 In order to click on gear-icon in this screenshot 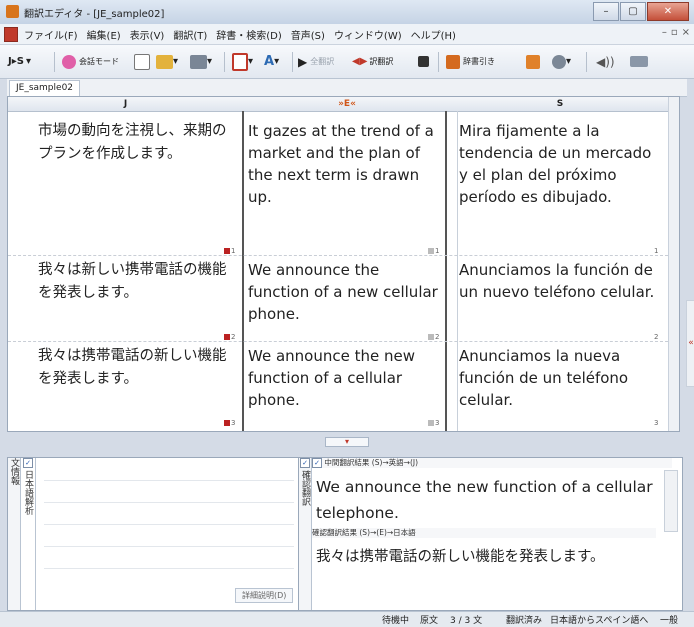, I will do `click(559, 61)`.